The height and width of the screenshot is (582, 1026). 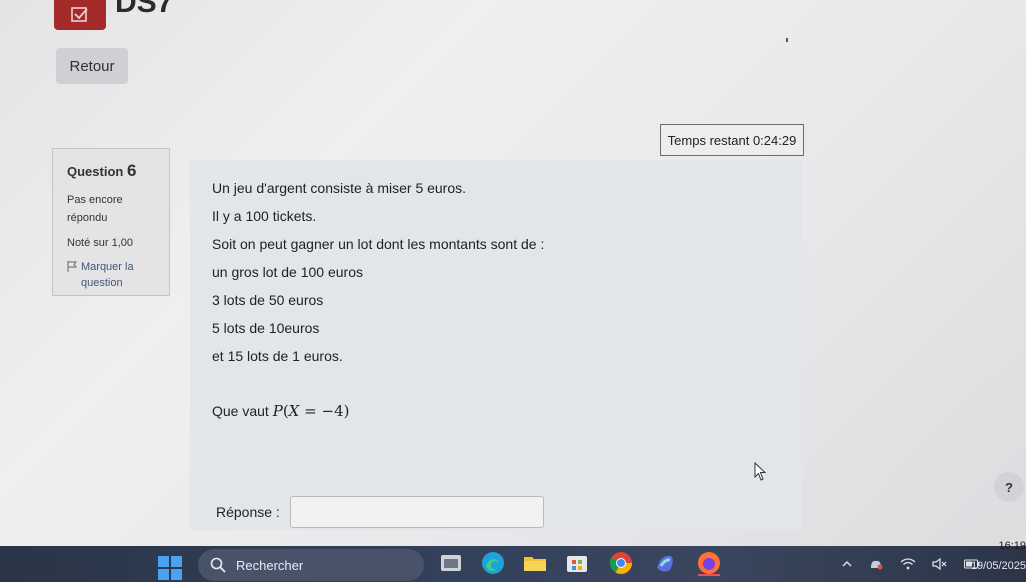 What do you see at coordinates (621, 563) in the screenshot?
I see `chrome-icon` at bounding box center [621, 563].